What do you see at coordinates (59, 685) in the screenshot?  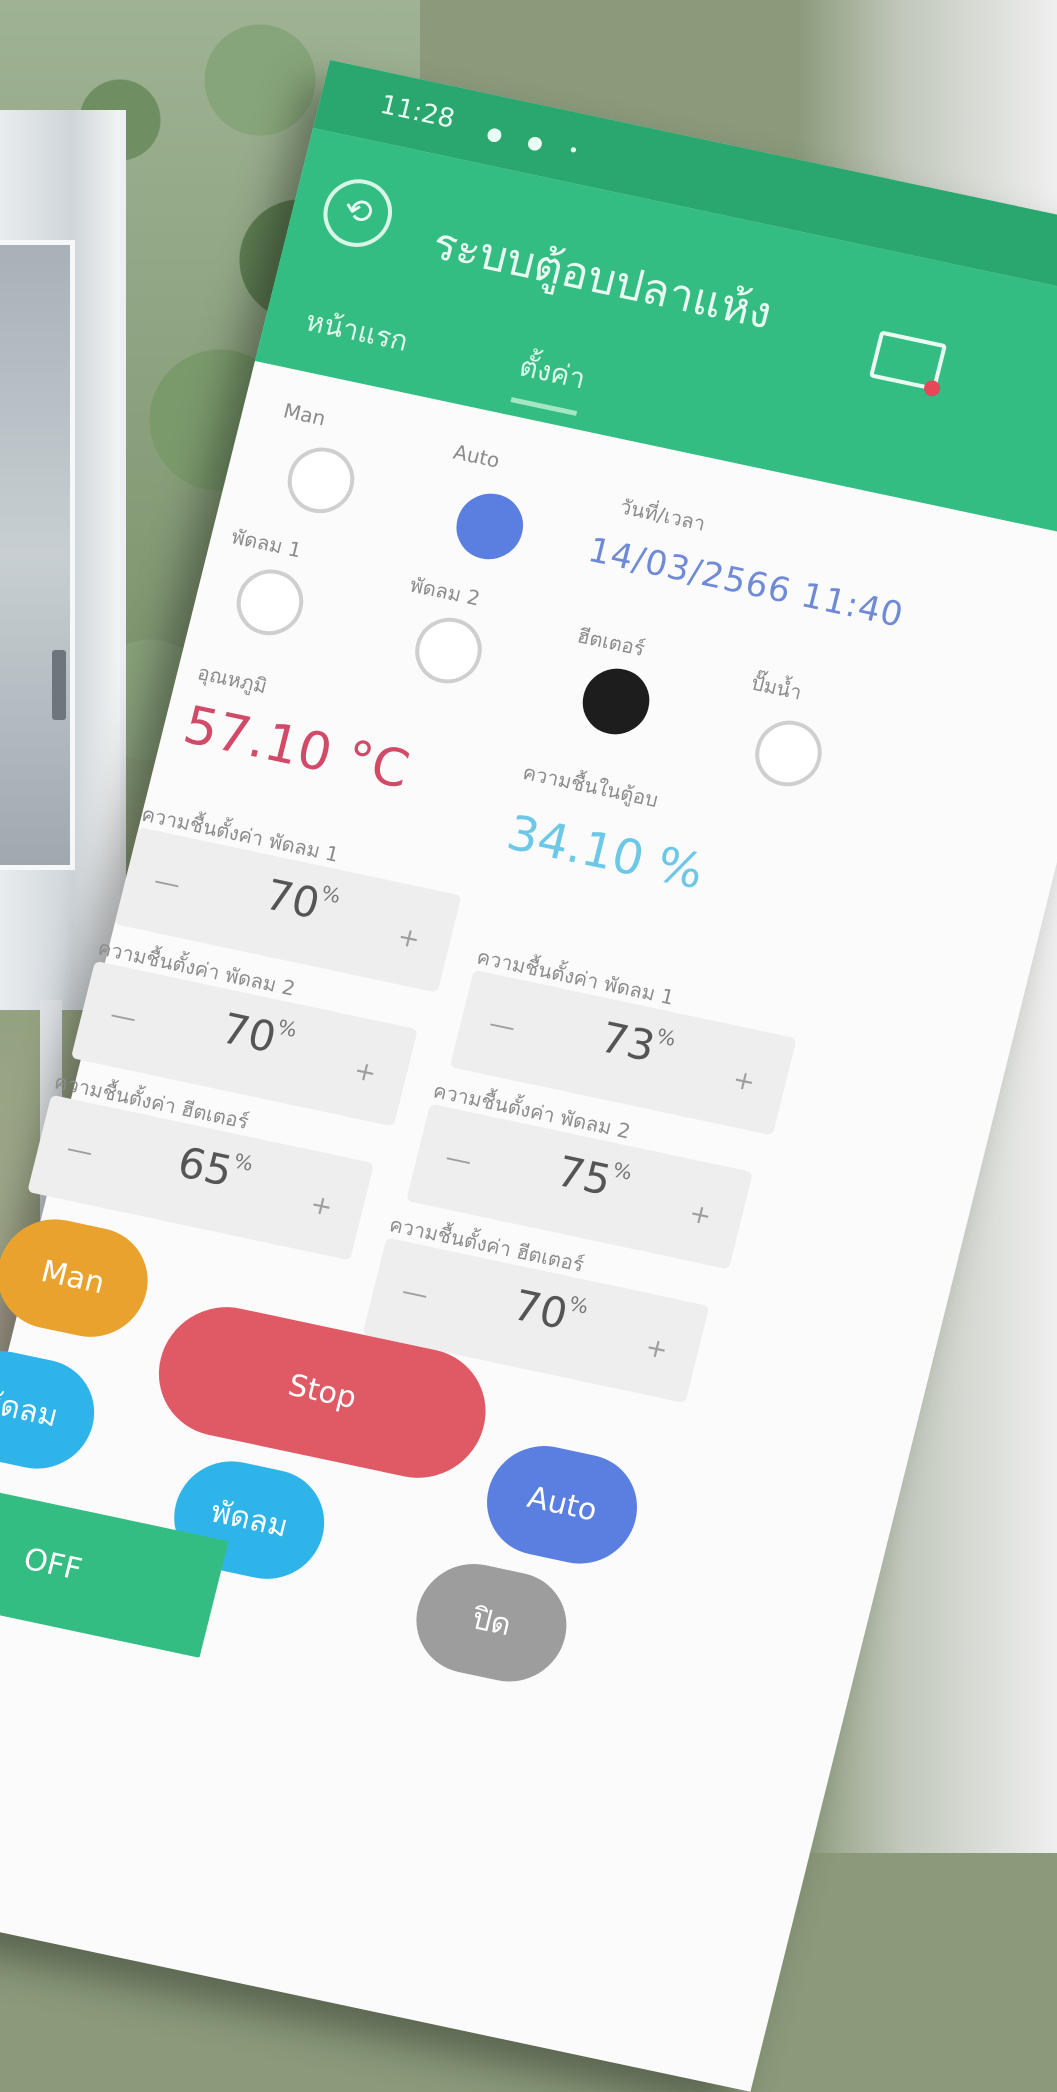 I see `cabinet-handle` at bounding box center [59, 685].